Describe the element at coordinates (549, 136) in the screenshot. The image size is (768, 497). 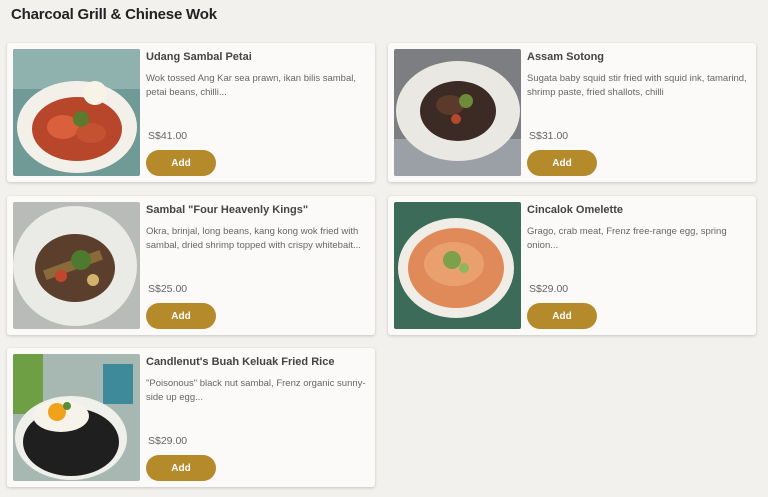
I see `item-price: S$31.00` at that location.